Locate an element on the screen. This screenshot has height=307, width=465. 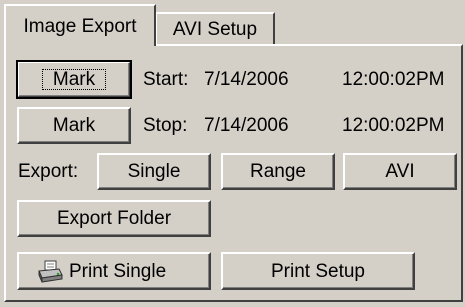
export-label: Export: is located at coordinates (48, 171).